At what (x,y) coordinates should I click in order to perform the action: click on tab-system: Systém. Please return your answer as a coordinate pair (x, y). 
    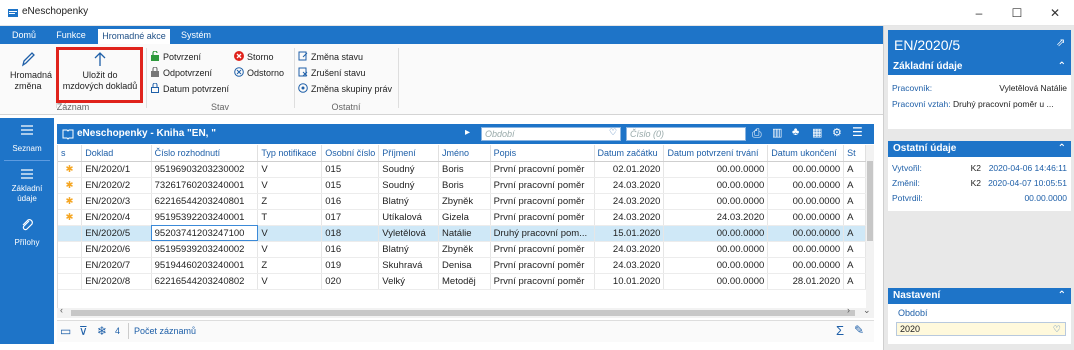
    Looking at the image, I should click on (196, 35).